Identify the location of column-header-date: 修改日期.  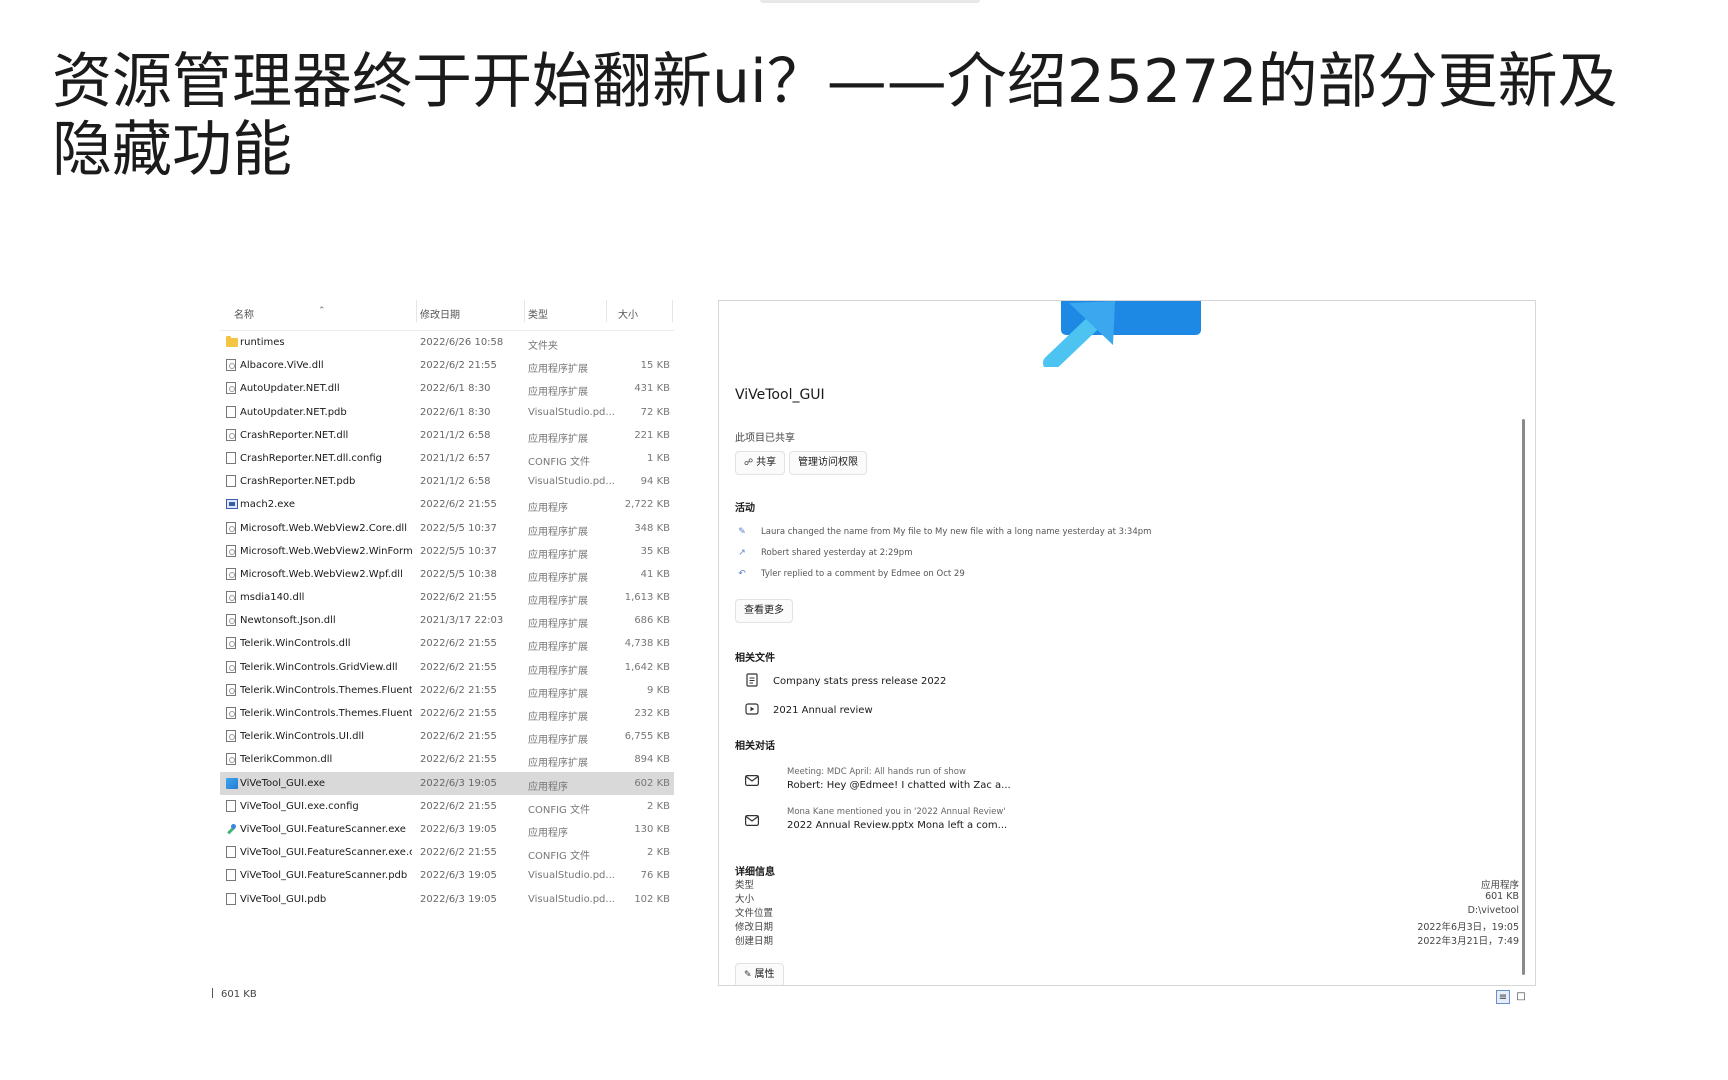
(440, 313).